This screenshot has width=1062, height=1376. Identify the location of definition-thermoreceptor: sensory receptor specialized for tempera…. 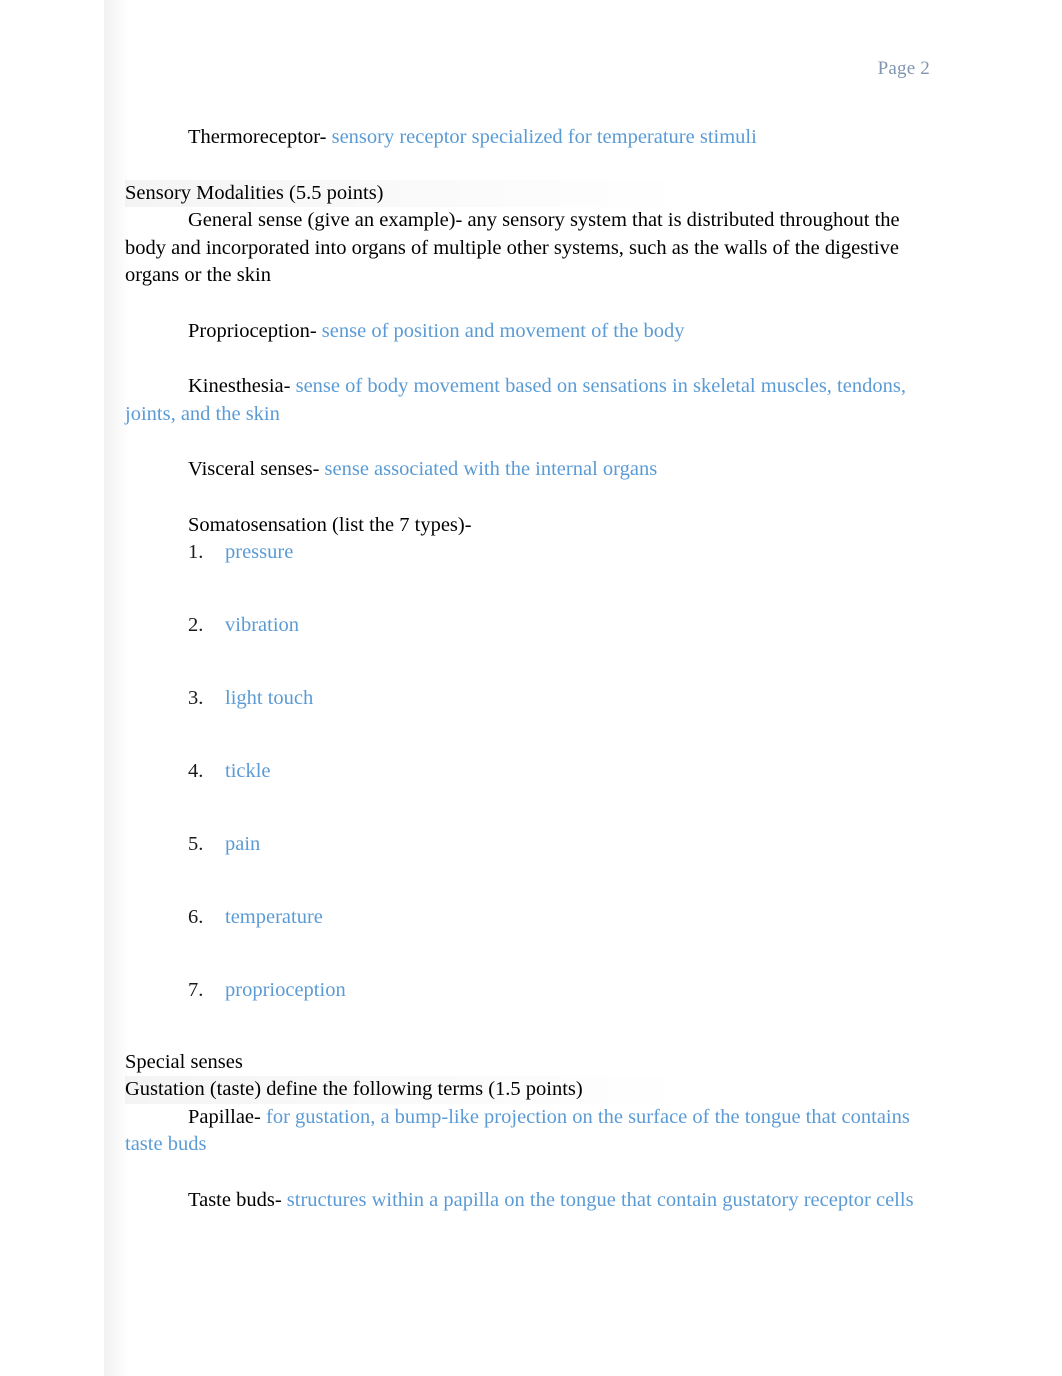
(541, 137).